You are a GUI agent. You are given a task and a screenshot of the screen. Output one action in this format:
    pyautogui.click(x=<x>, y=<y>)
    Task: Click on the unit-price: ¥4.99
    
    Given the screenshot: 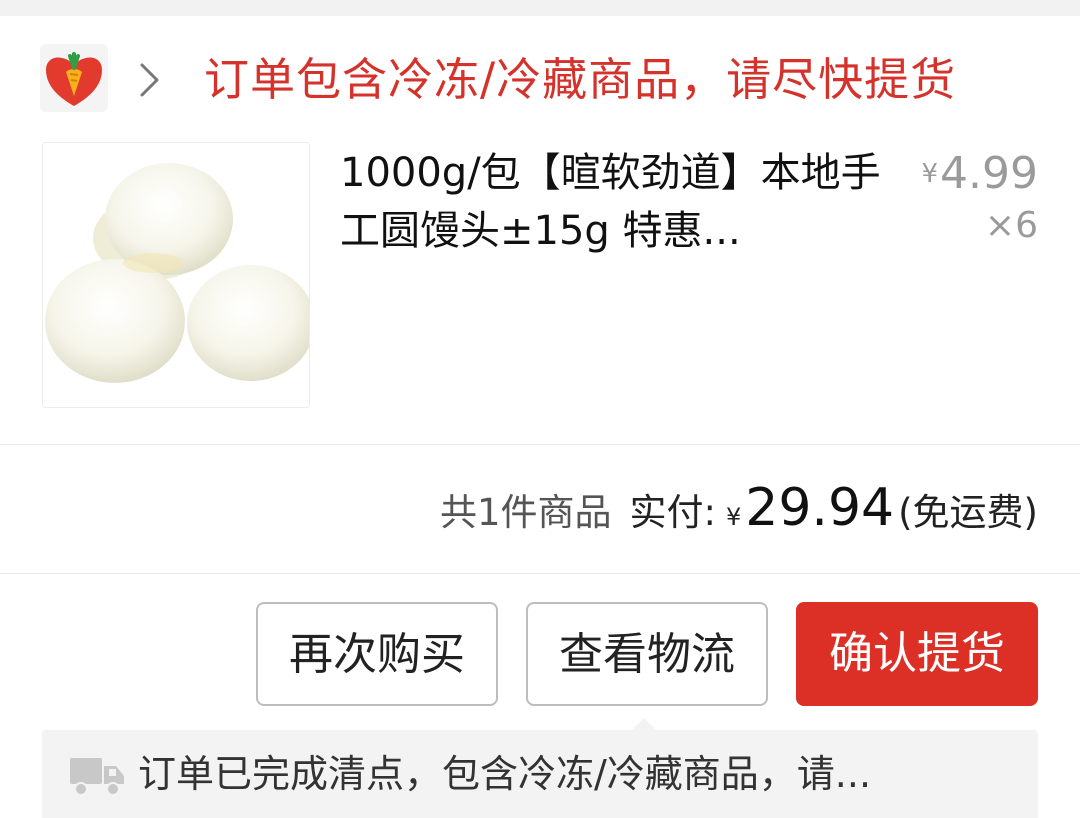 What is the action you would take?
    pyautogui.click(x=979, y=174)
    